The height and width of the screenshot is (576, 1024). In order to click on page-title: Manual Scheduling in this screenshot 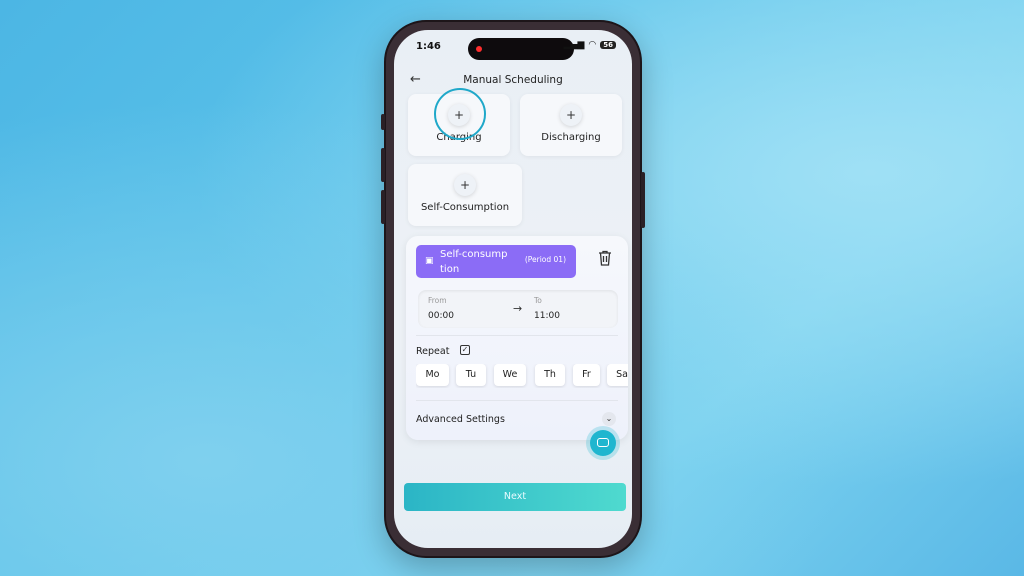, I will do `click(513, 80)`.